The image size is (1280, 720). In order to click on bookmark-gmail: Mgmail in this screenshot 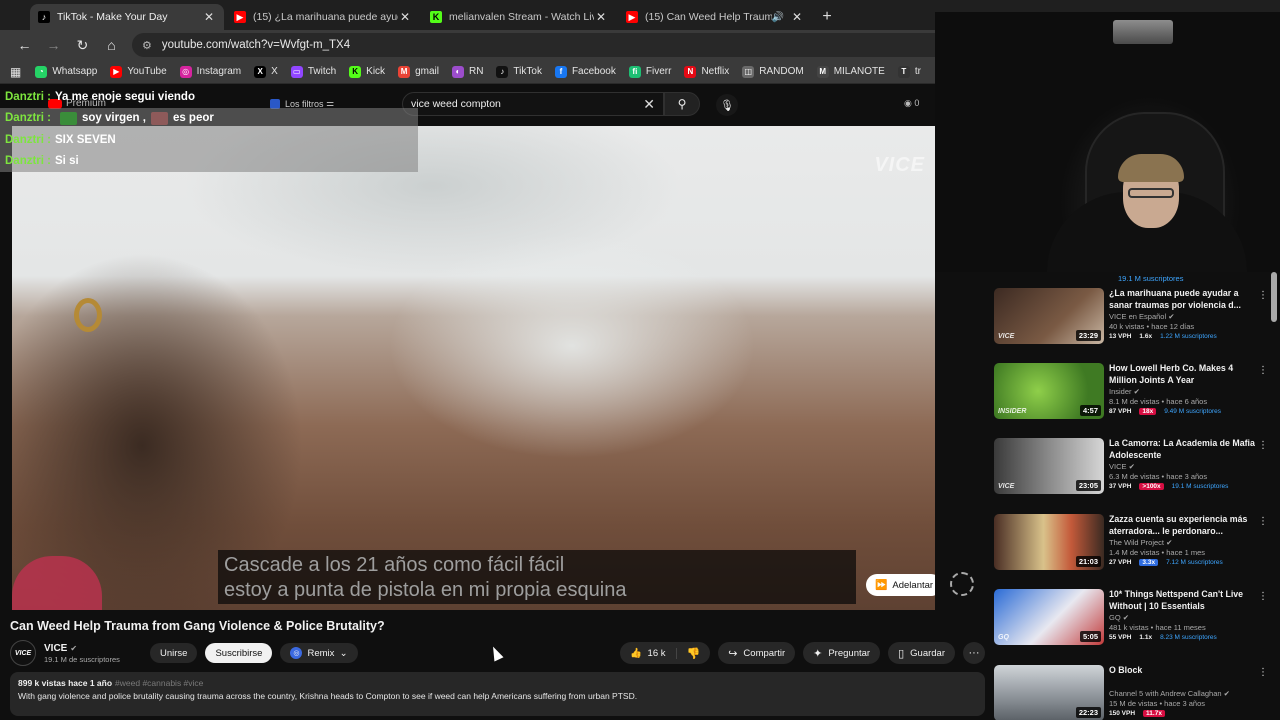, I will do `click(418, 71)`.